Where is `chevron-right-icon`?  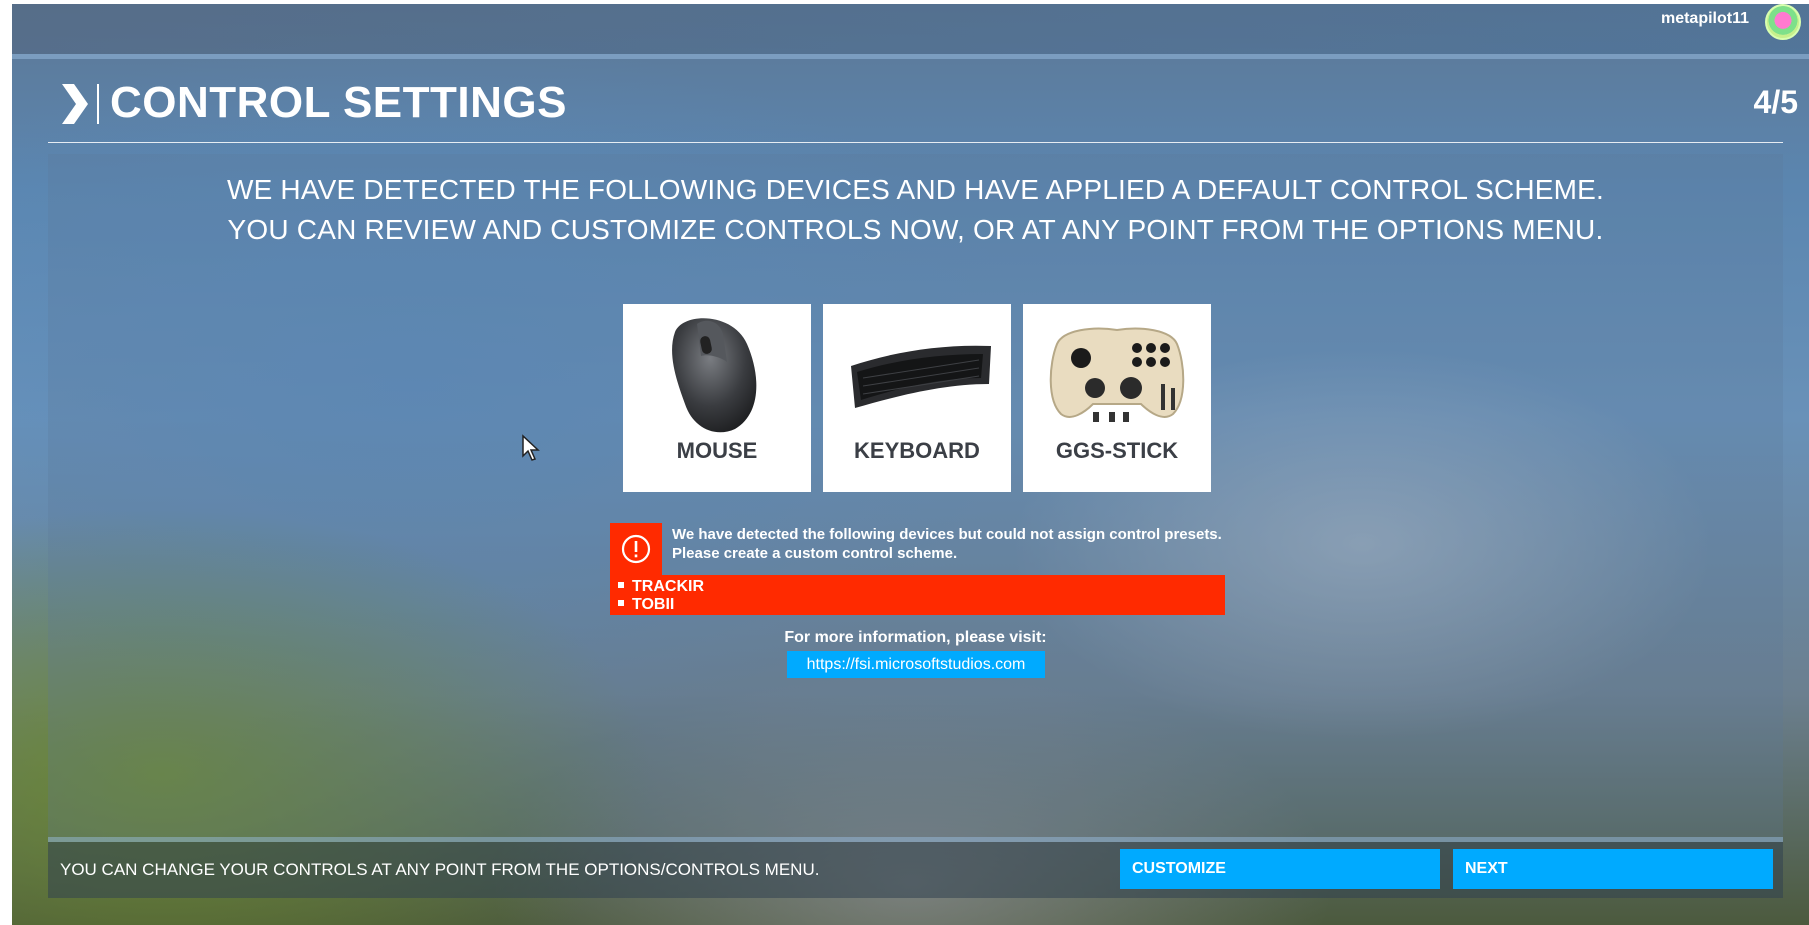
chevron-right-icon is located at coordinates (75, 104).